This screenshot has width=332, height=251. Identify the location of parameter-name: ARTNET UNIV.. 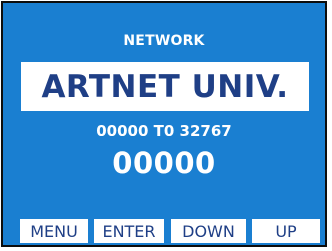
(165, 86).